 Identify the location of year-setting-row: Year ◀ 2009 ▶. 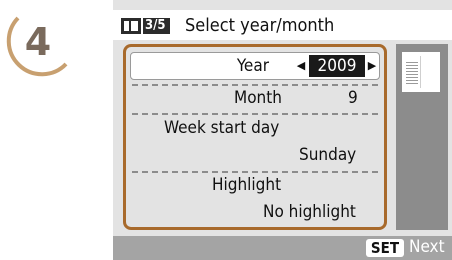
(255, 66).